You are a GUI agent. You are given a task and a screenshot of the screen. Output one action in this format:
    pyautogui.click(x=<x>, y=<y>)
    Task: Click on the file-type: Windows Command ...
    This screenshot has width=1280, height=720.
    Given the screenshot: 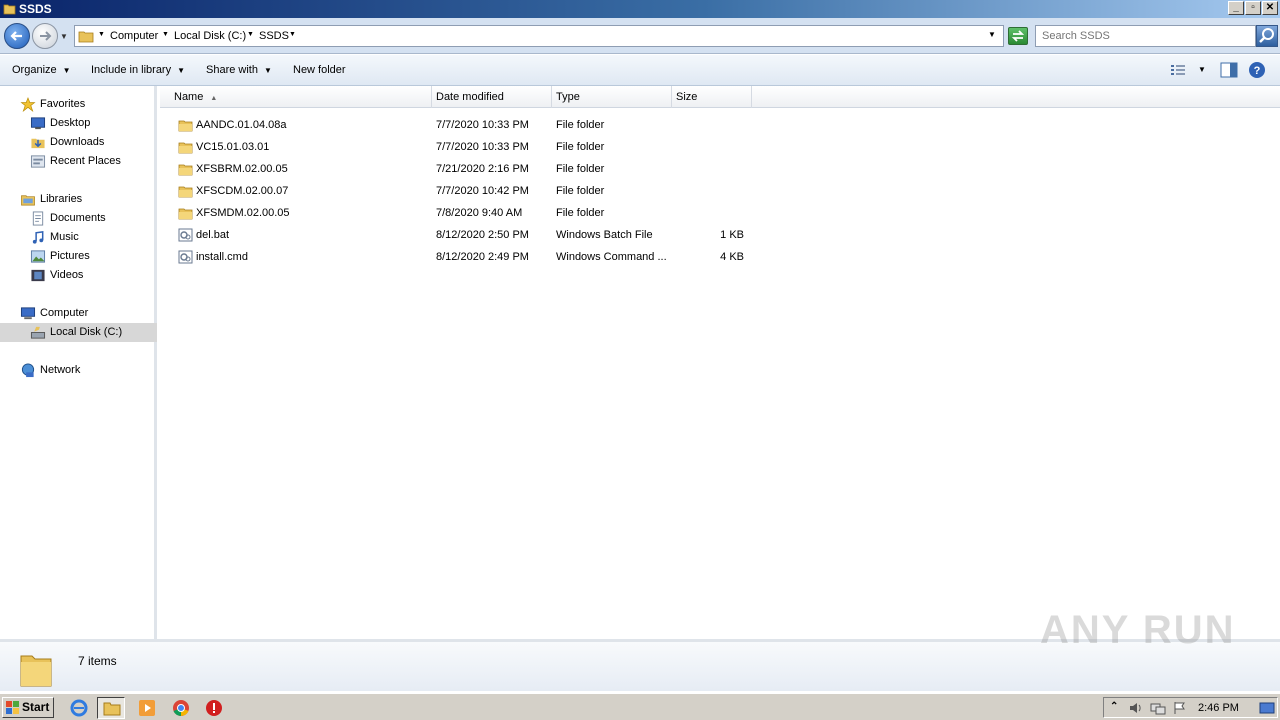 What is the action you would take?
    pyautogui.click(x=611, y=257)
    